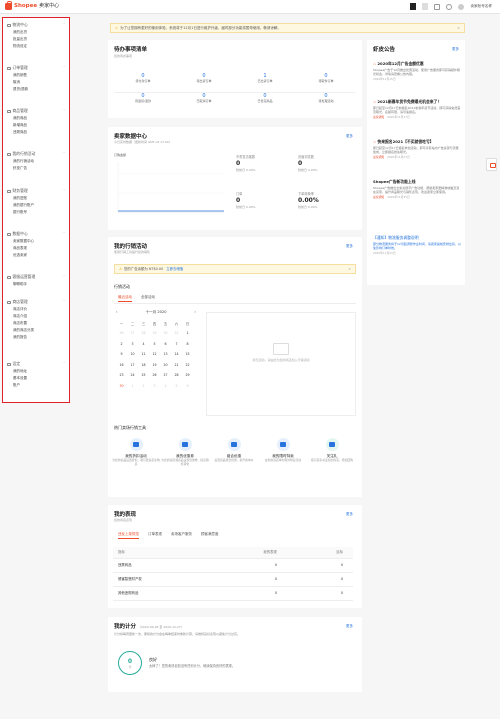  I want to click on calendar-day: 31, so click(176, 333).